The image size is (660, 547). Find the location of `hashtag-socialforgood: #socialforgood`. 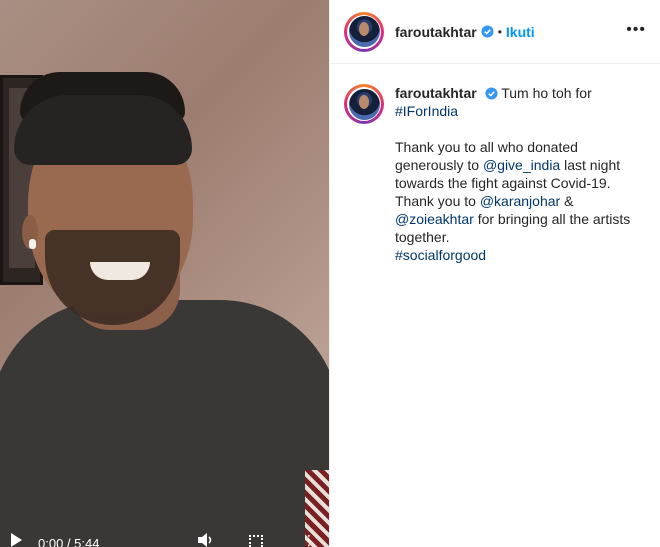

hashtag-socialforgood: #socialforgood is located at coordinates (440, 255).